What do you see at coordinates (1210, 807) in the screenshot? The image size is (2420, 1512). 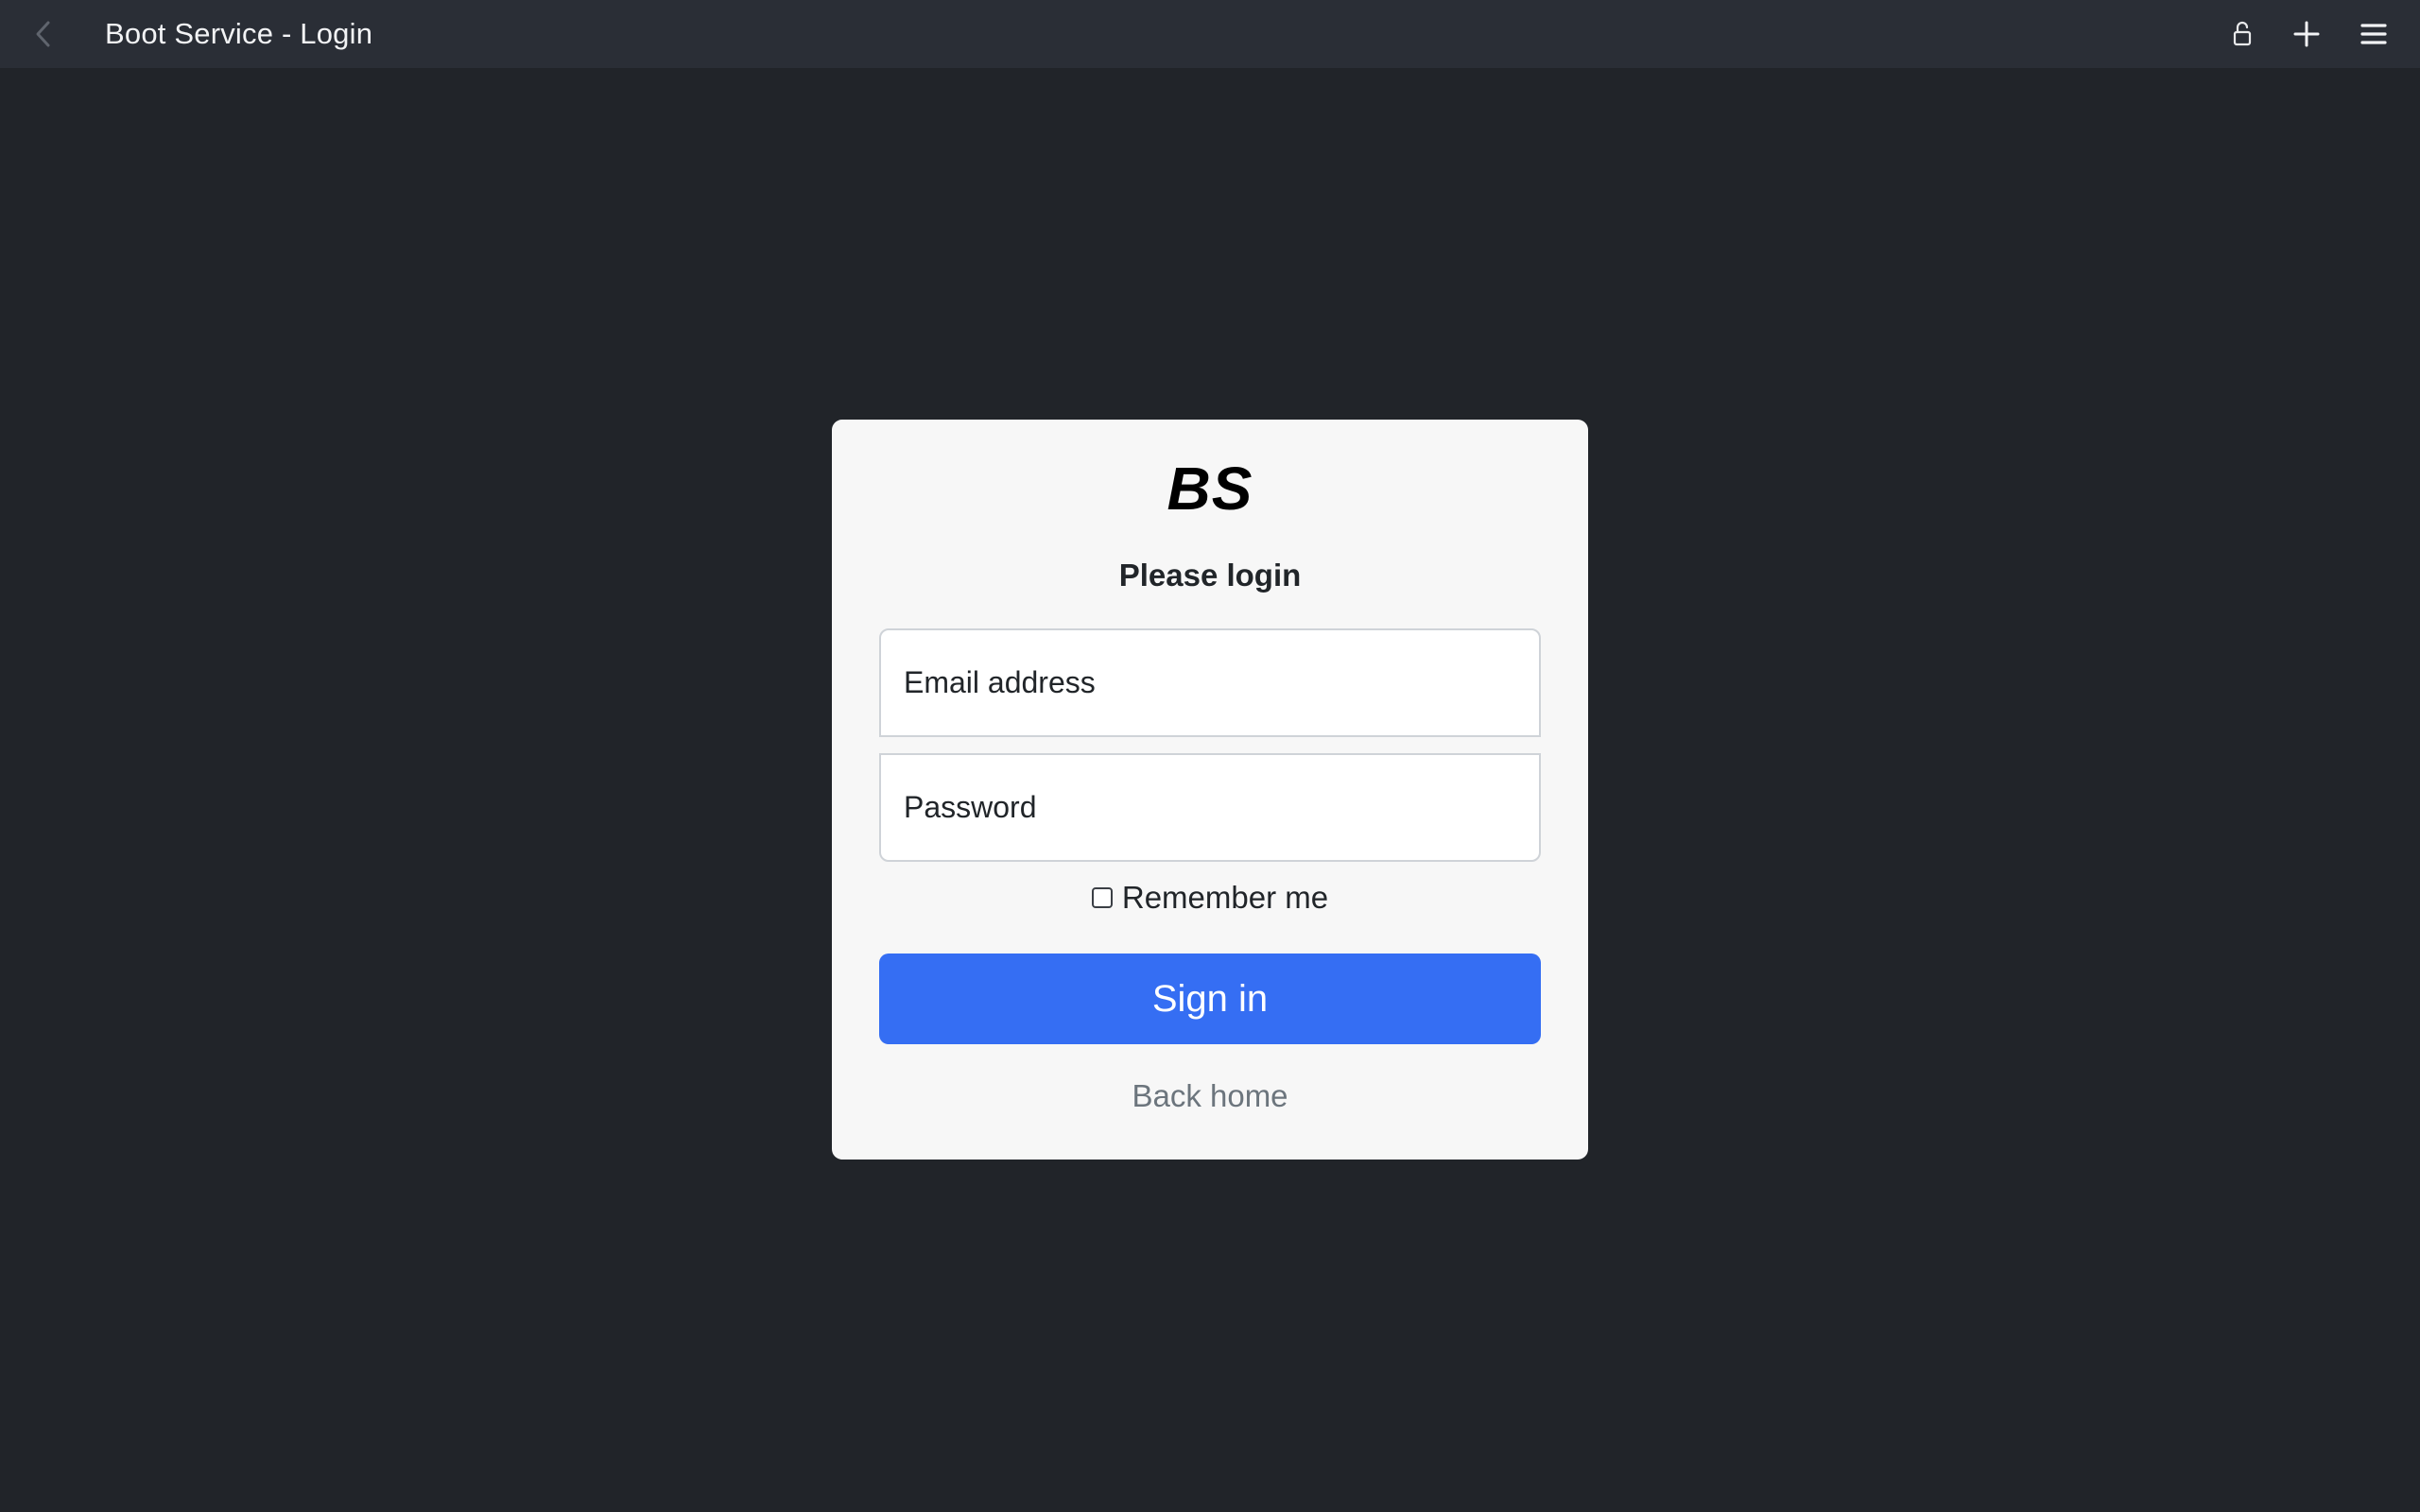 I see `password-field` at bounding box center [1210, 807].